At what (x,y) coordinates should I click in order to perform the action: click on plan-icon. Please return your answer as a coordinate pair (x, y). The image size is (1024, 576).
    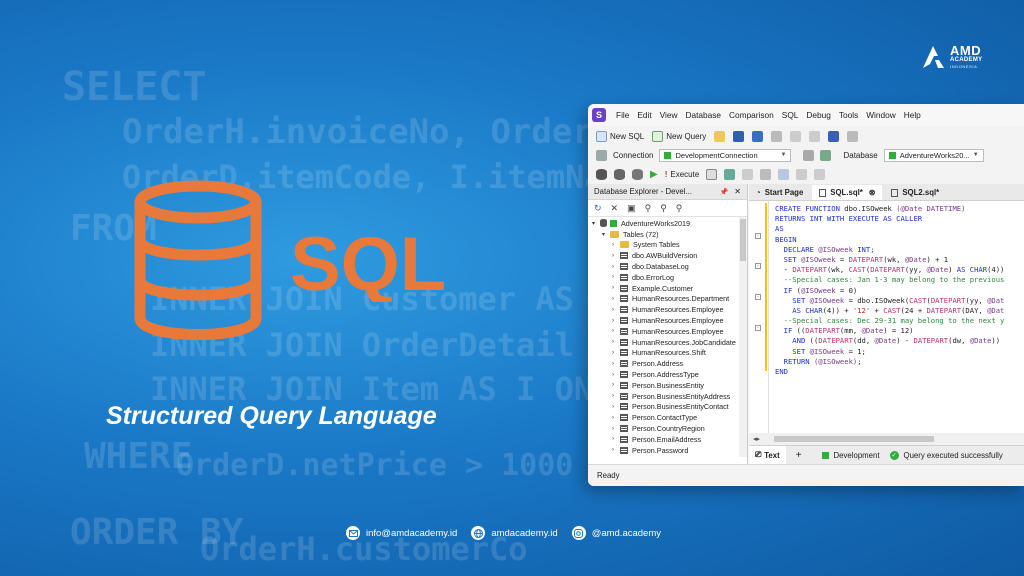
    Looking at the image, I should click on (766, 174).